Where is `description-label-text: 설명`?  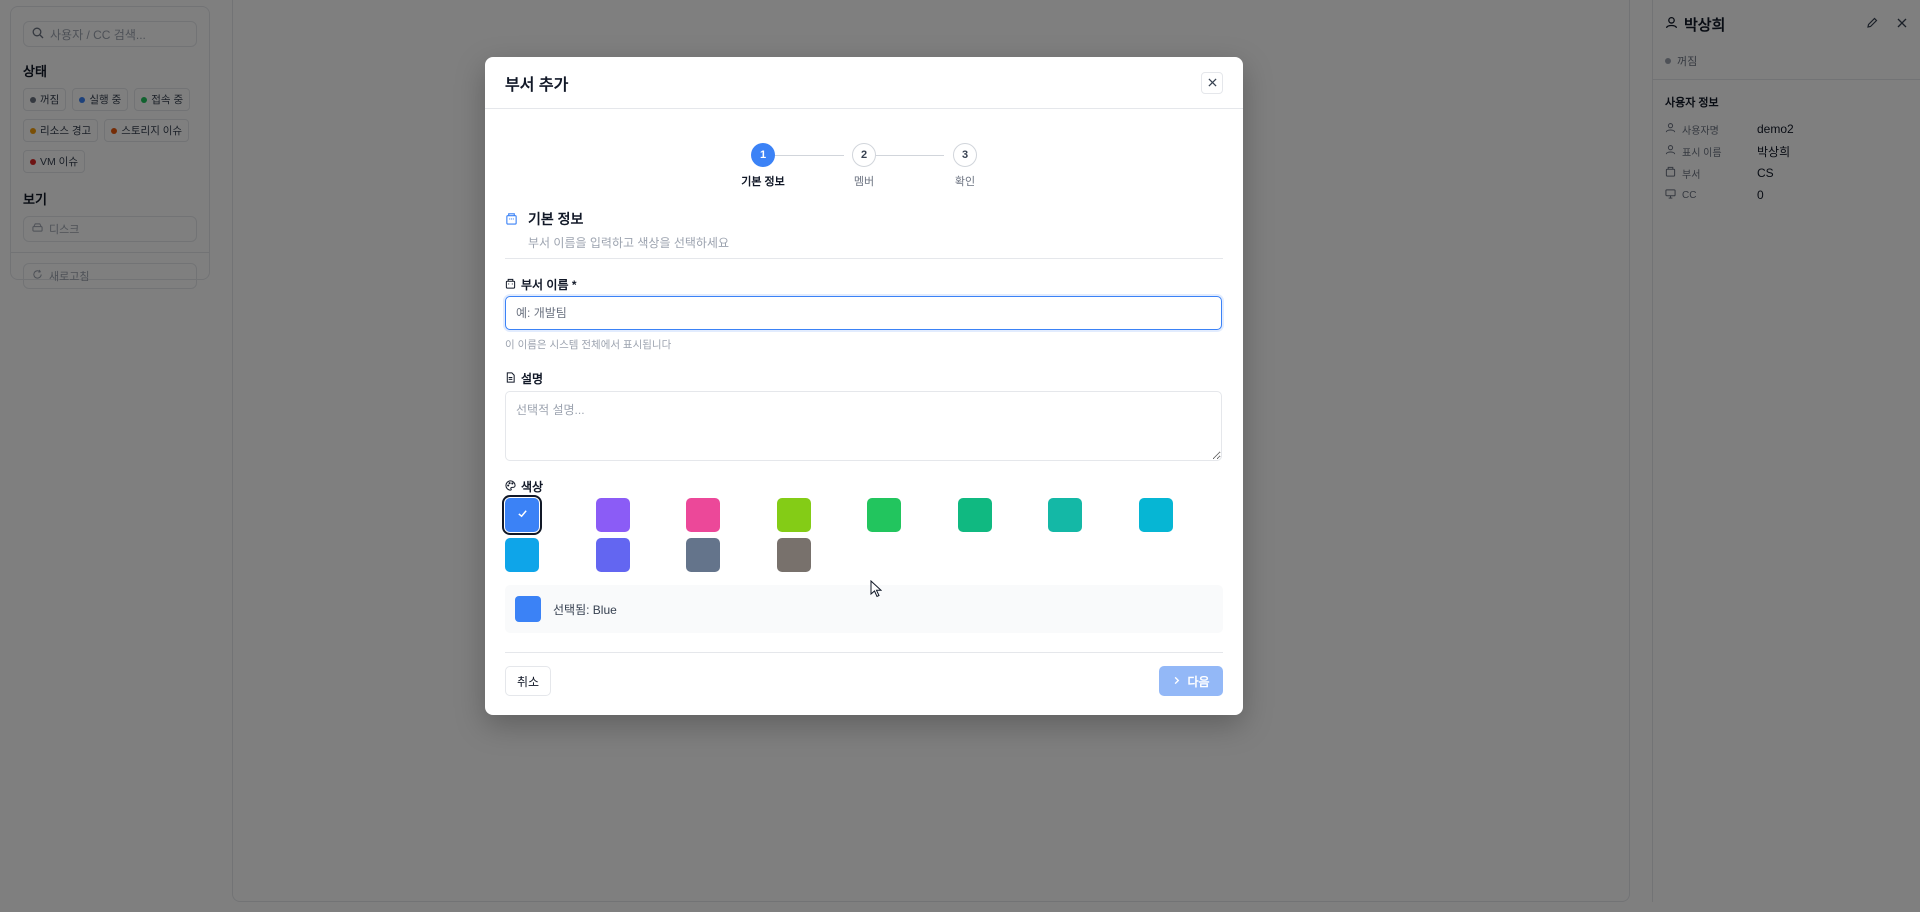
description-label-text: 설명 is located at coordinates (532, 379).